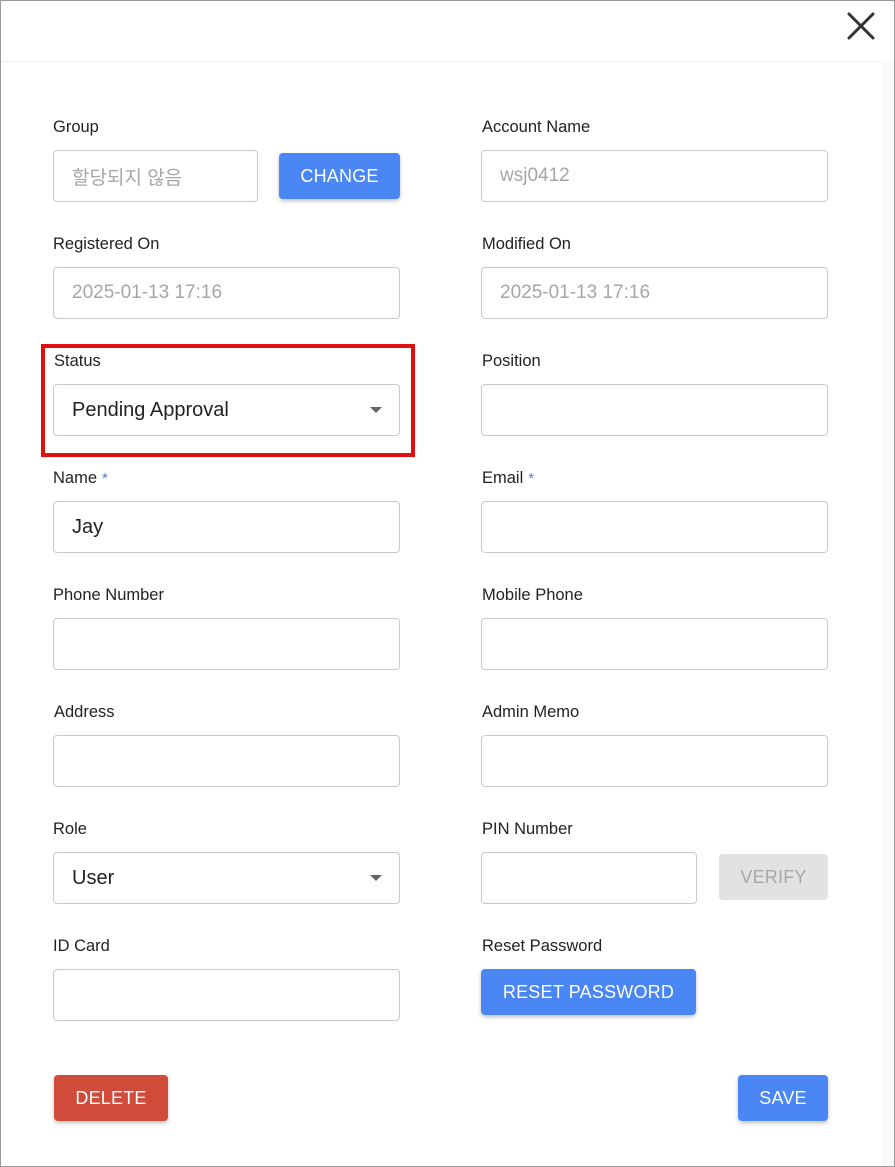  Describe the element at coordinates (531, 712) in the screenshot. I see `admin-memo-label: Admin Memo` at that location.